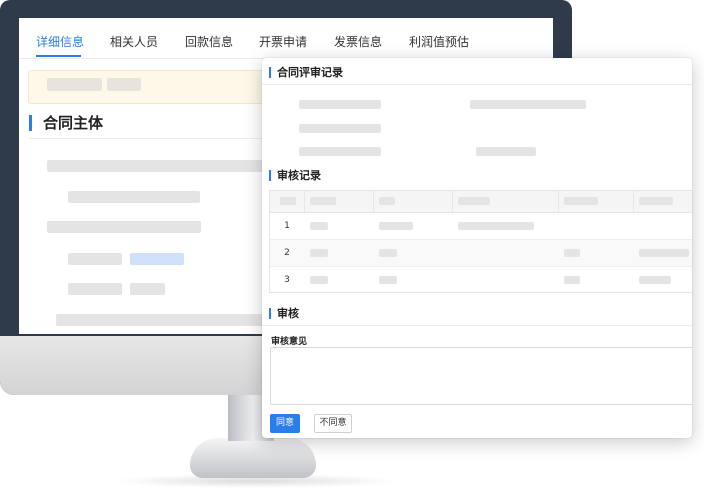 Image resolution: width=704 pixels, height=494 pixels. Describe the element at coordinates (58, 56) in the screenshot. I see `tab-active-indicator` at that location.